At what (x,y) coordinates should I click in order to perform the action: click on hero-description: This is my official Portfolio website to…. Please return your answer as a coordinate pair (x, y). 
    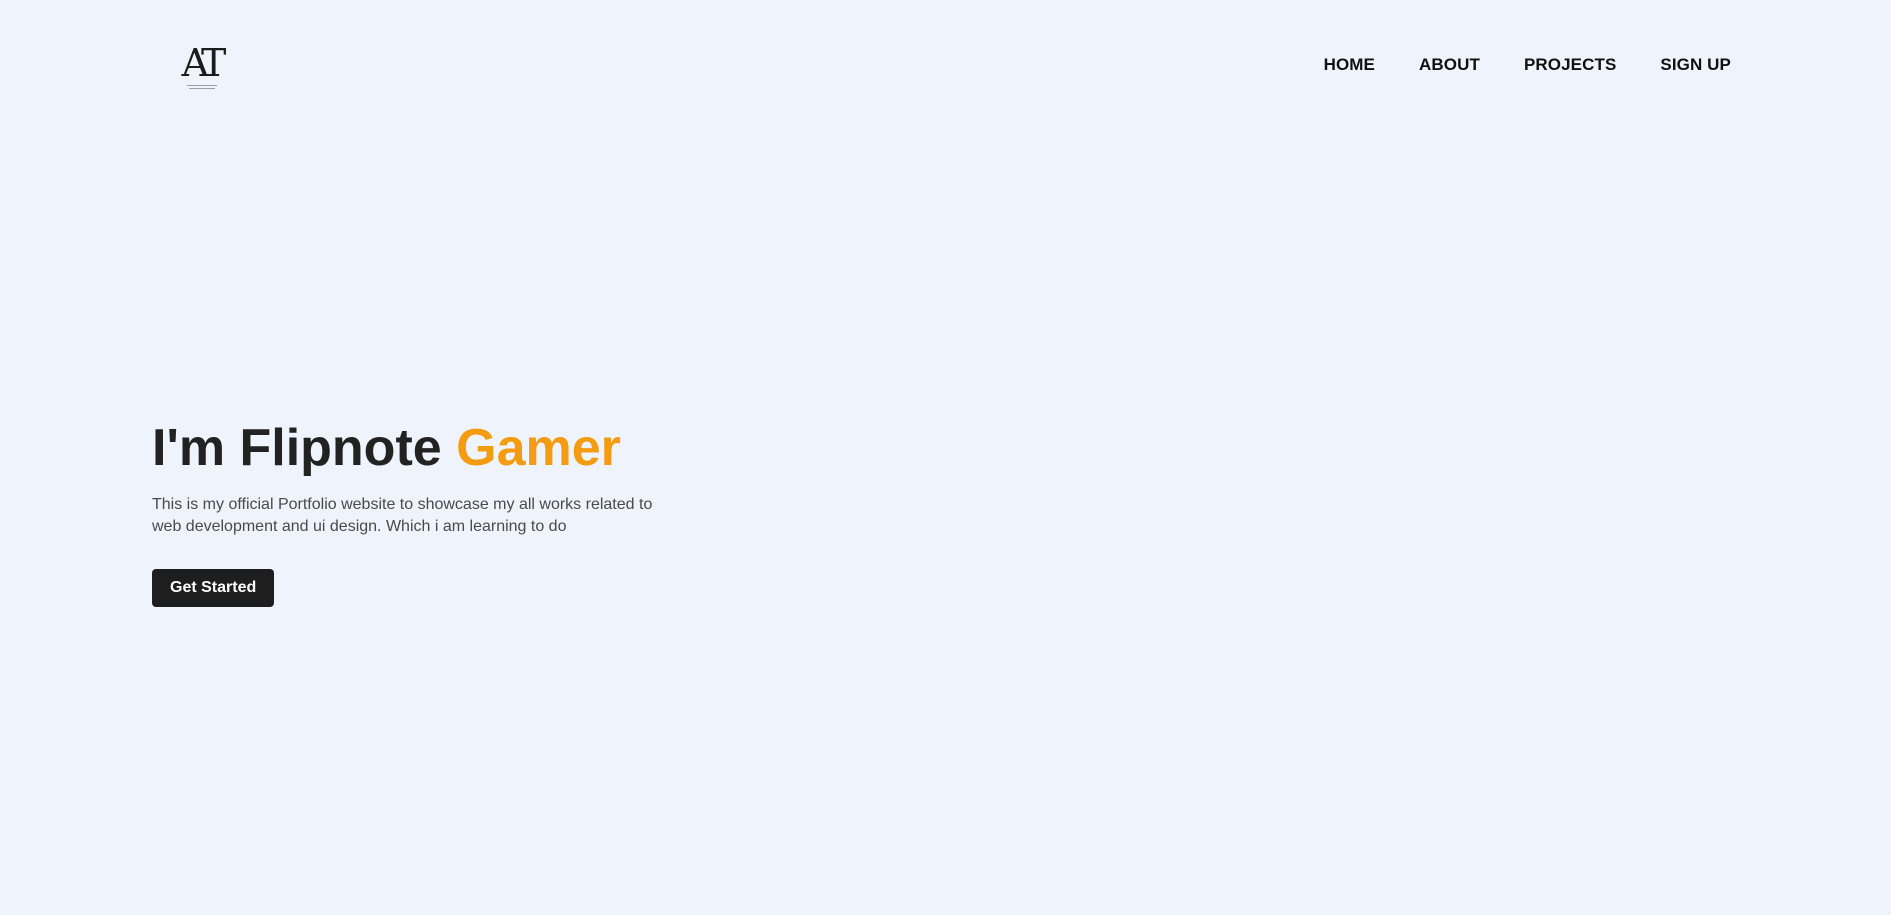
    Looking at the image, I should click on (402, 515).